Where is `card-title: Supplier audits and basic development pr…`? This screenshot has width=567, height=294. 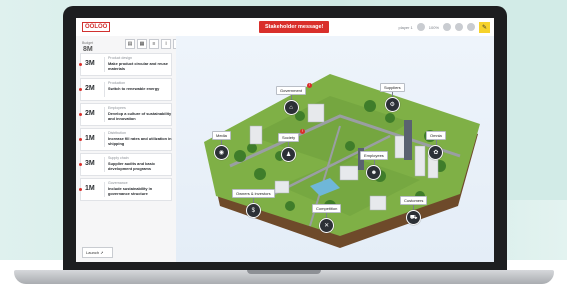
card-title: Supplier audits and basic development pr… is located at coordinates (132, 166).